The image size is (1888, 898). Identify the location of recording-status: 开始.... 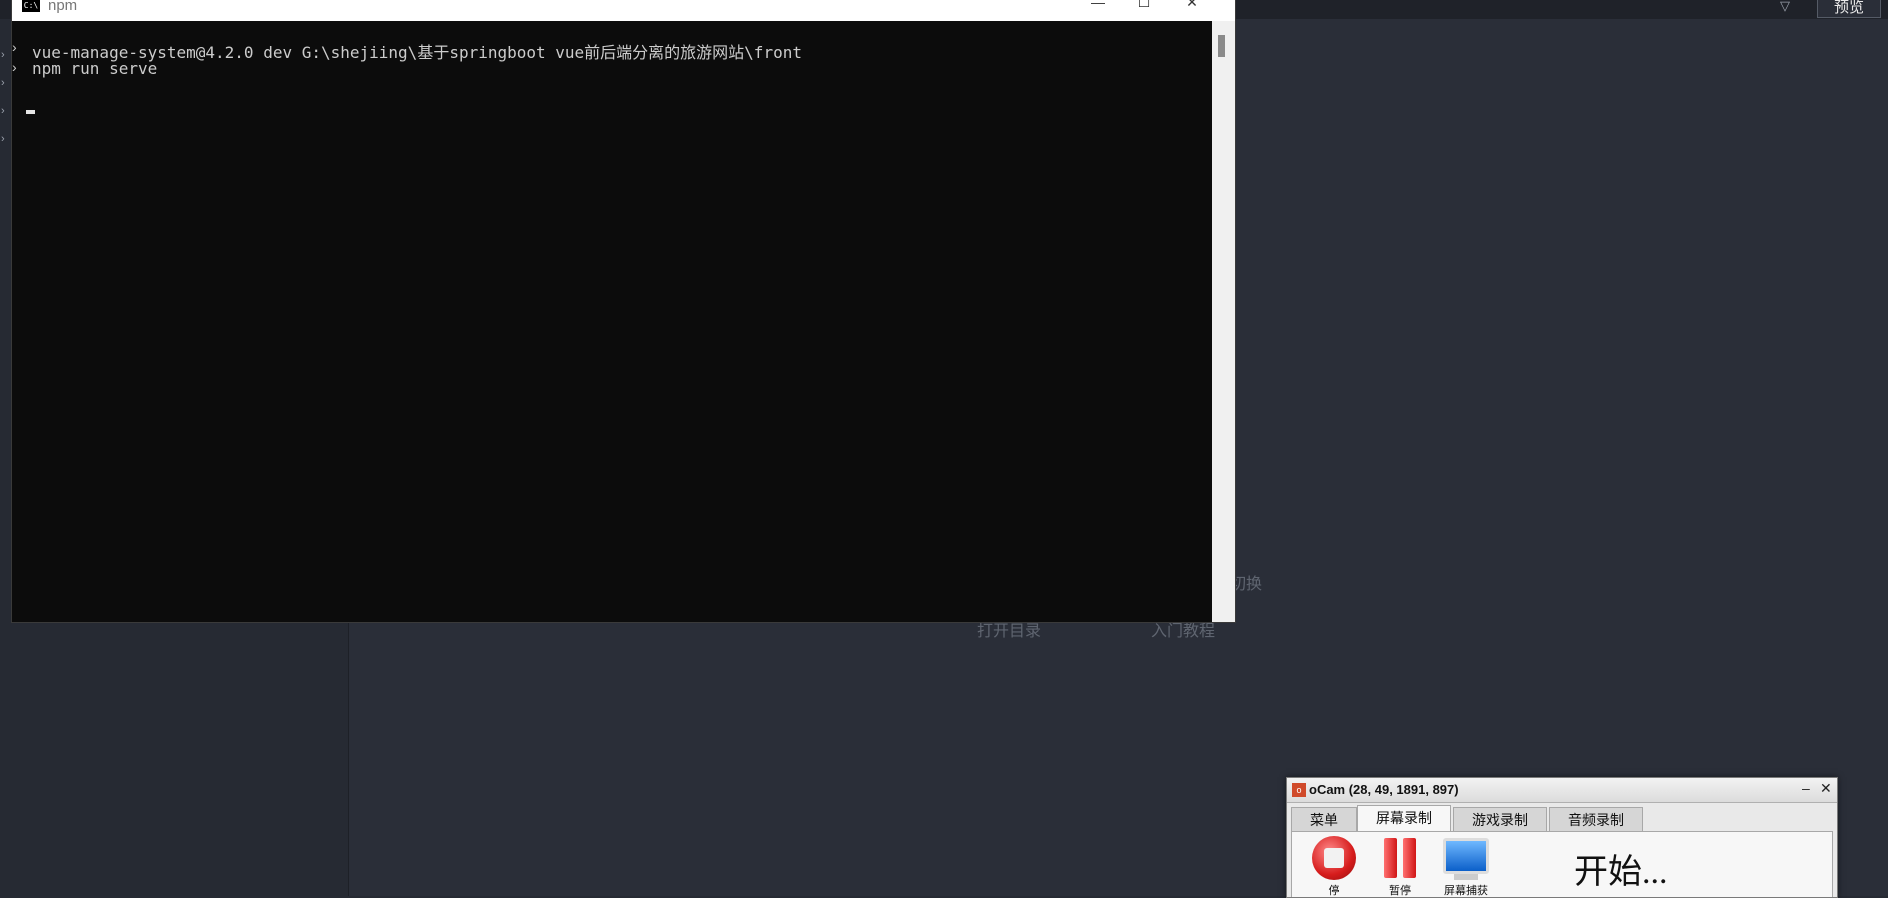
(1621, 872).